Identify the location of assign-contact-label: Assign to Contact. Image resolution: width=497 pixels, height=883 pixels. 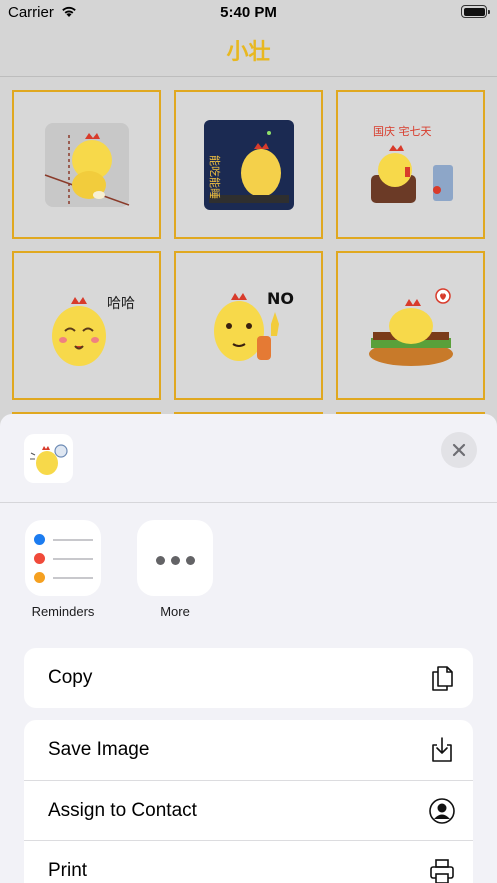
(122, 810).